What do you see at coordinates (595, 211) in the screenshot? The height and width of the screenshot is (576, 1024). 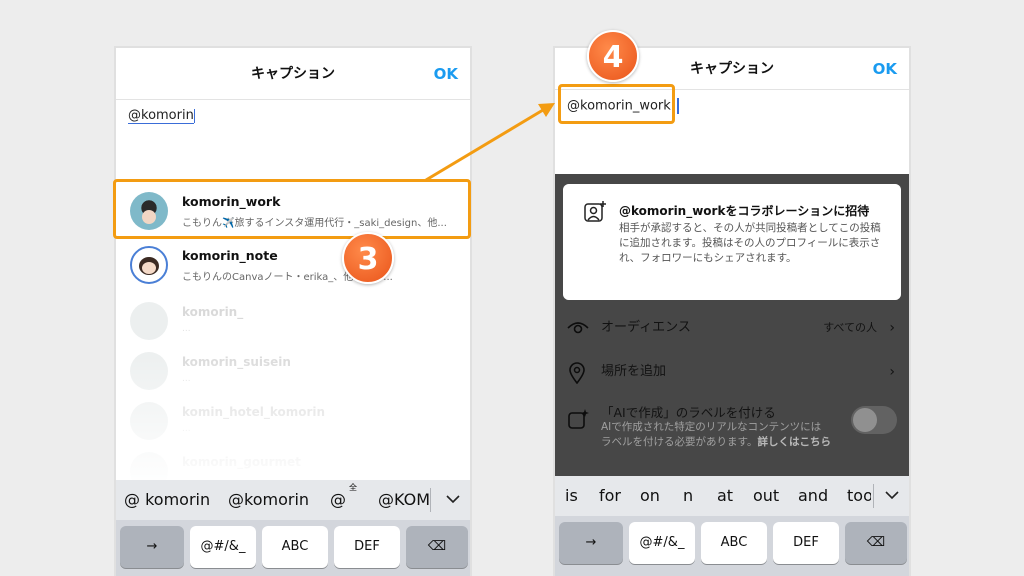 I see `add-collaborator-icon` at bounding box center [595, 211].